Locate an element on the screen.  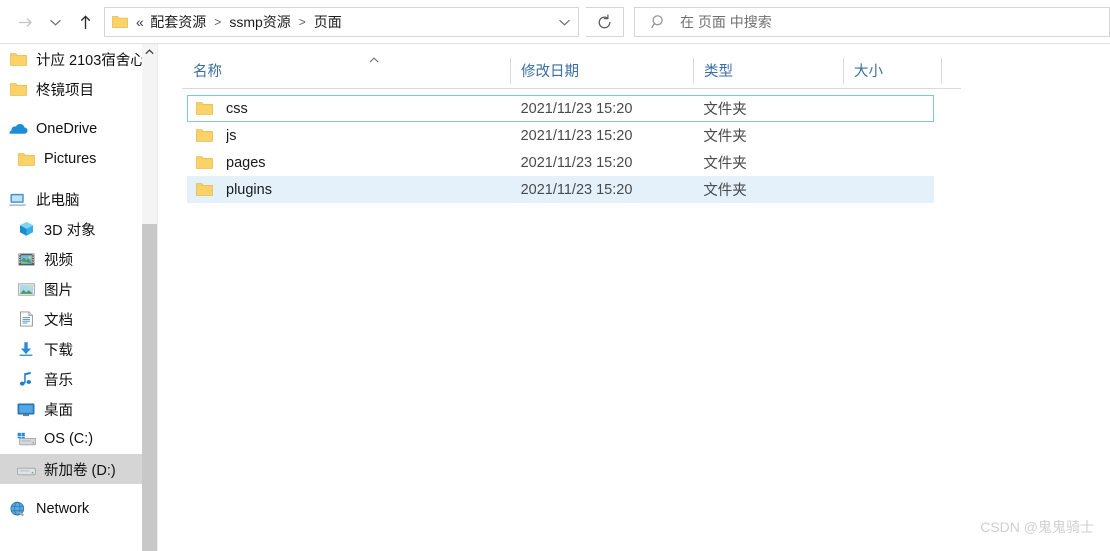
sidebar-item-label: Network is located at coordinates (63, 509).